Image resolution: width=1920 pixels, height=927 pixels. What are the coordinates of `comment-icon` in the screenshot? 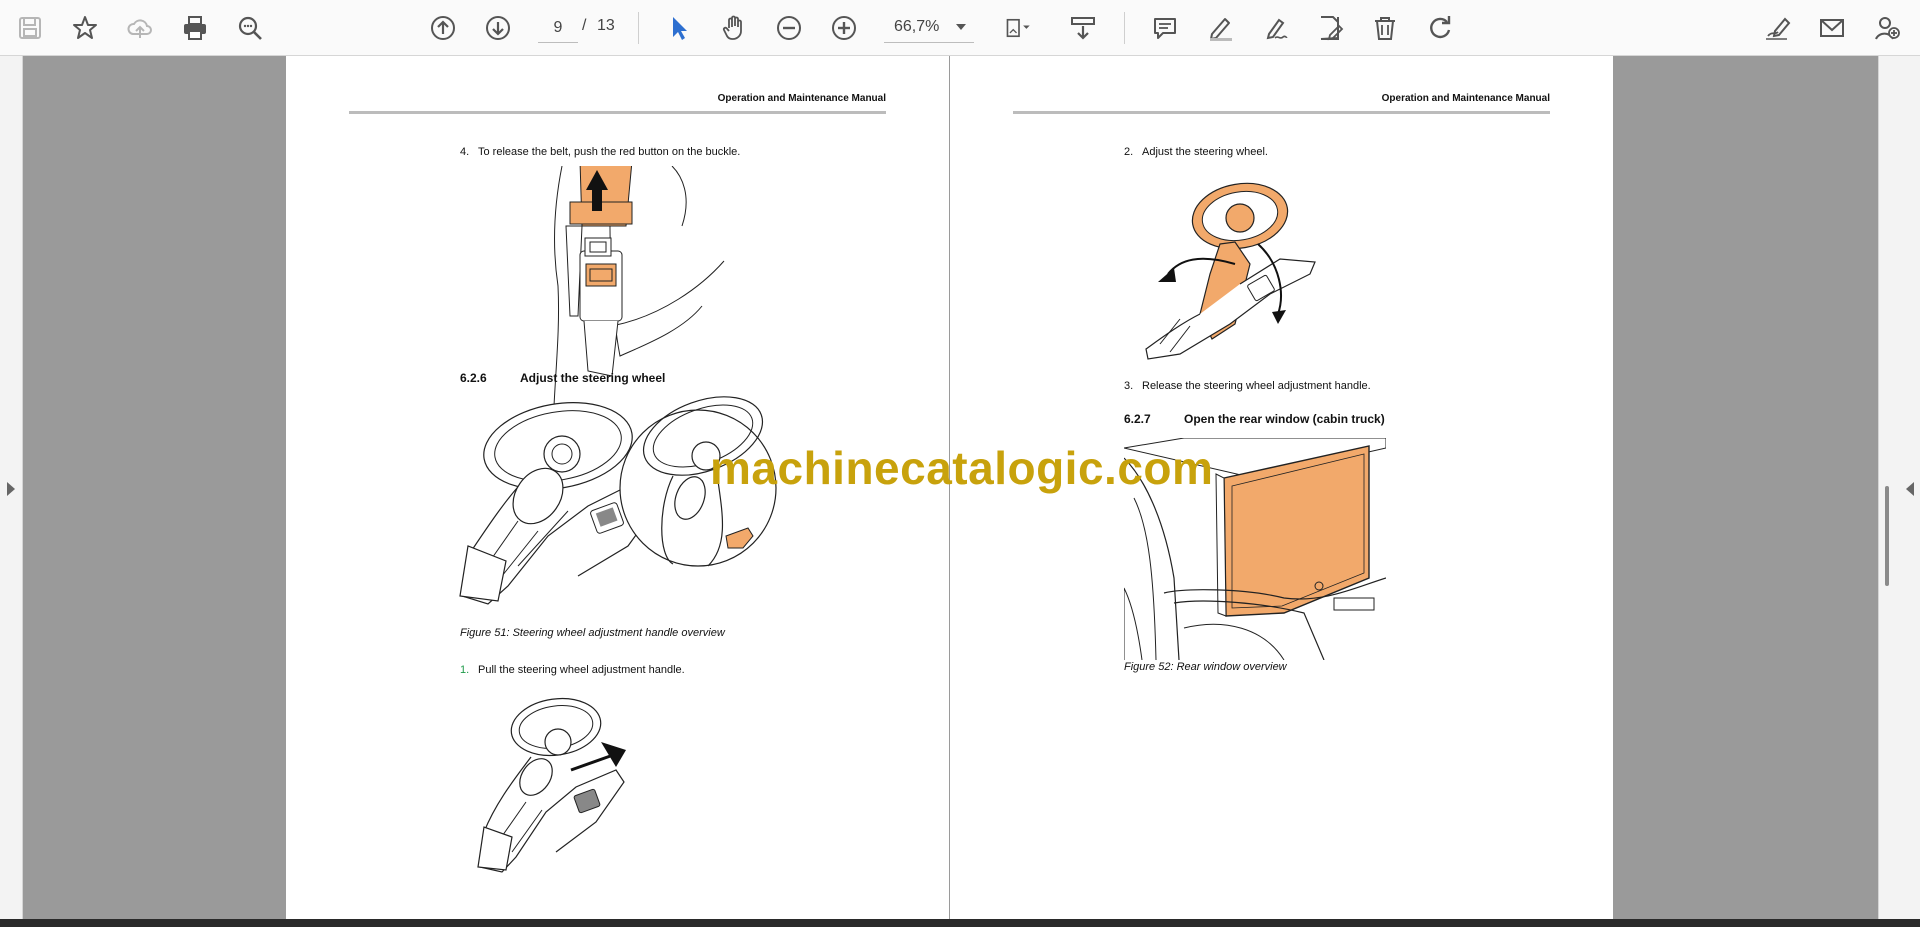 It's located at (1165, 28).